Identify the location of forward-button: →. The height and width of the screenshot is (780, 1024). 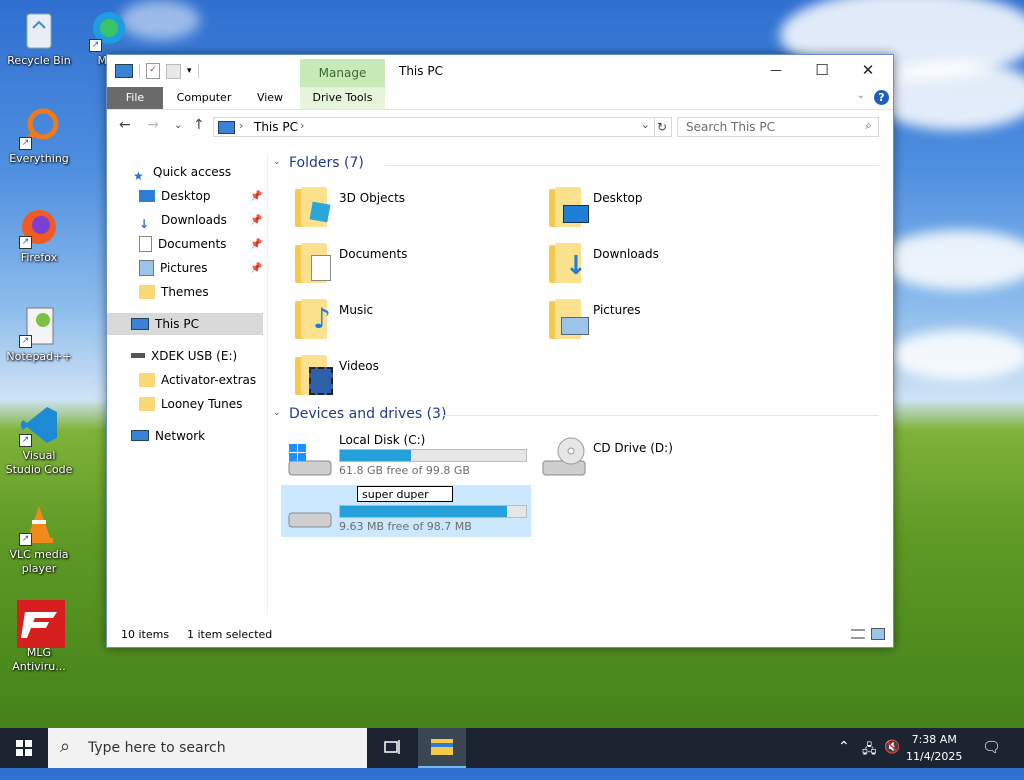
(153, 125).